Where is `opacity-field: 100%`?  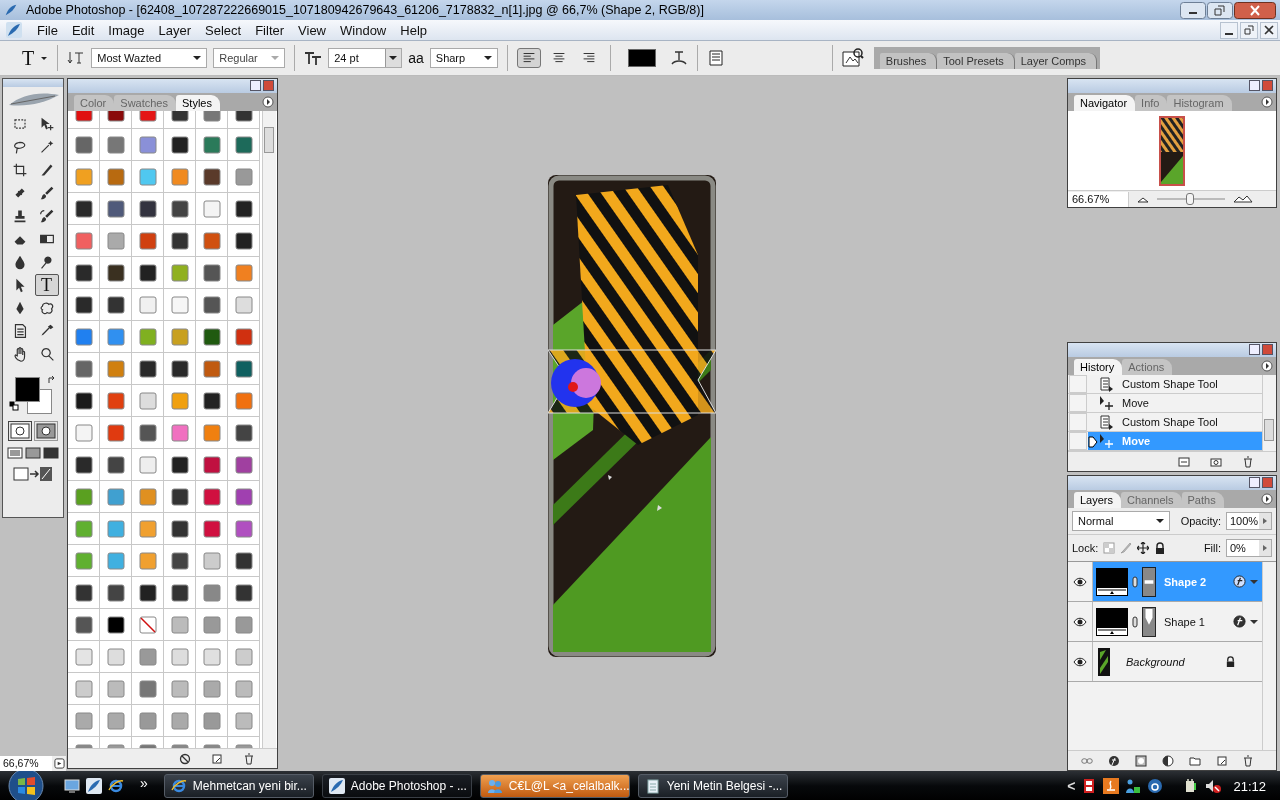 opacity-field: 100% is located at coordinates (1249, 521).